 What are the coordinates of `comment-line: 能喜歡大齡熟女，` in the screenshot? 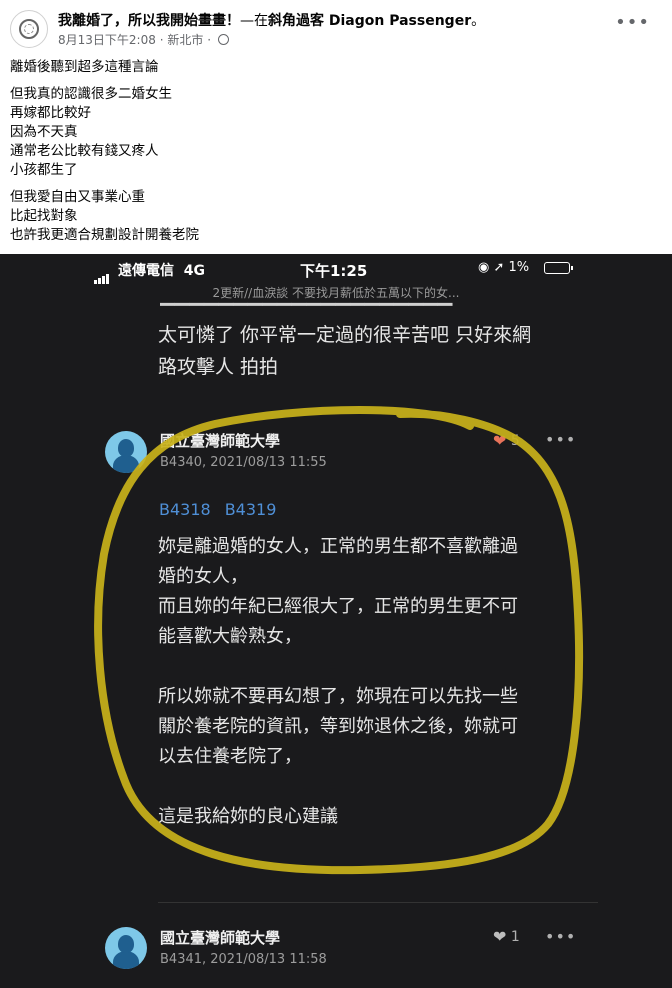 It's located at (230, 636).